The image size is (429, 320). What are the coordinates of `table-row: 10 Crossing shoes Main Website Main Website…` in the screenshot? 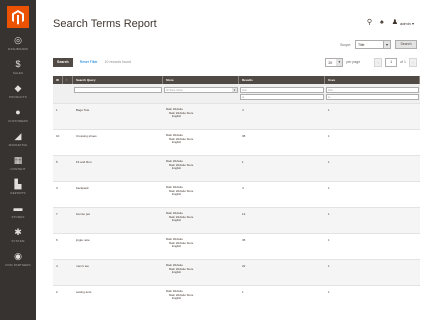 It's located at (236, 142).